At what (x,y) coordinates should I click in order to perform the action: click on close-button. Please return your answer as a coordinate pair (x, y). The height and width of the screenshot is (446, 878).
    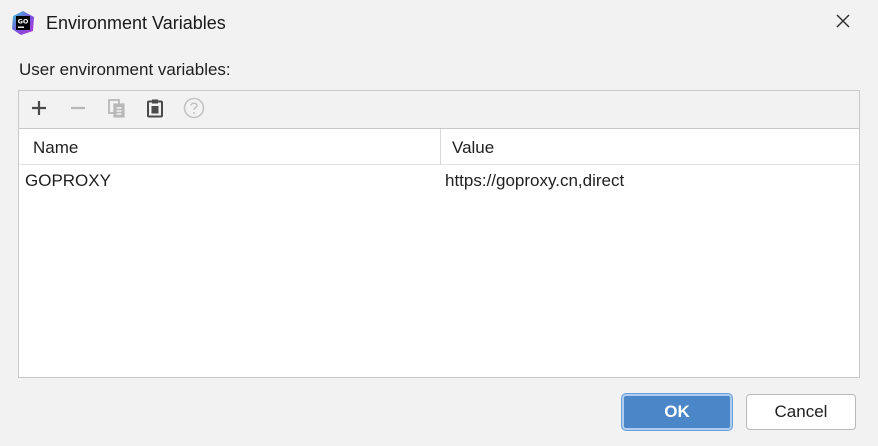
    Looking at the image, I should click on (843, 23).